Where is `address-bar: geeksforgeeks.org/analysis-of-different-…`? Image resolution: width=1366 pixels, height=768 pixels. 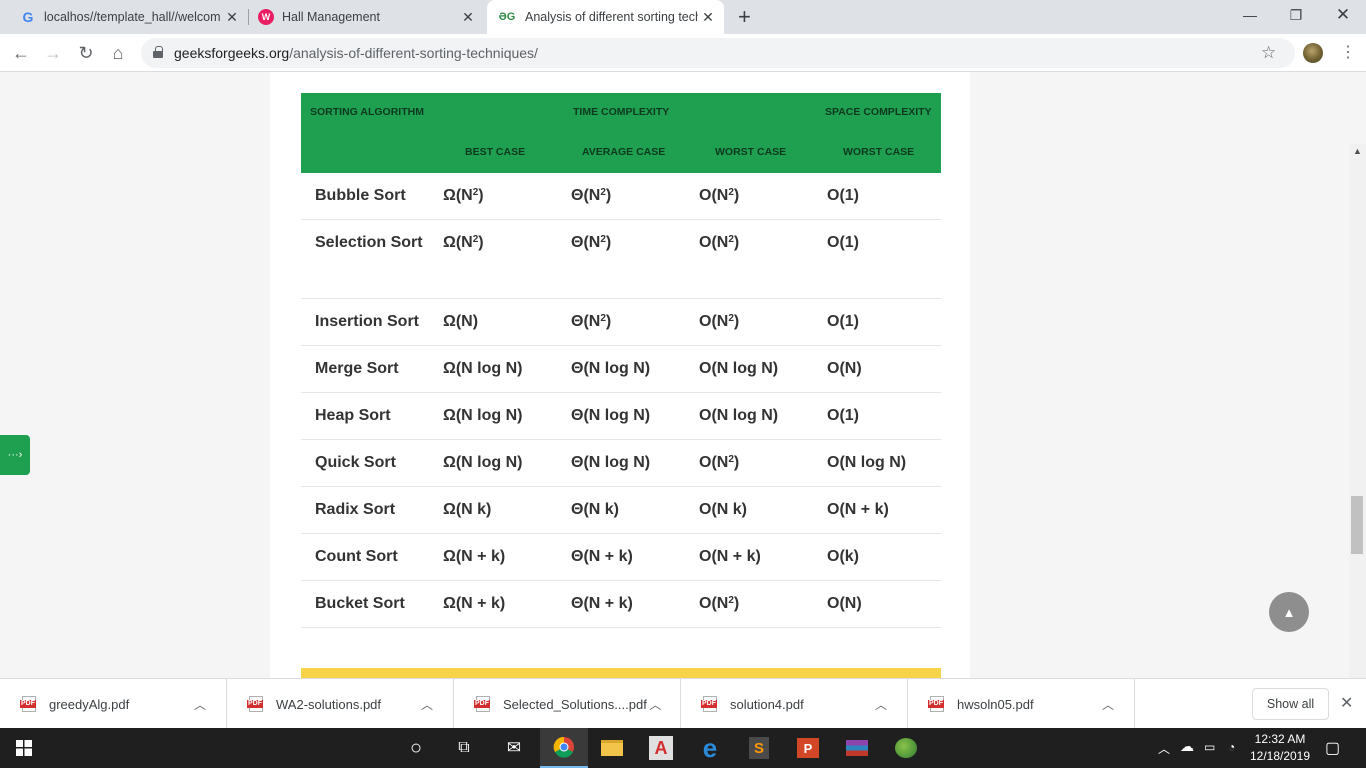 address-bar: geeksforgeeks.org/analysis-of-different-… is located at coordinates (718, 53).